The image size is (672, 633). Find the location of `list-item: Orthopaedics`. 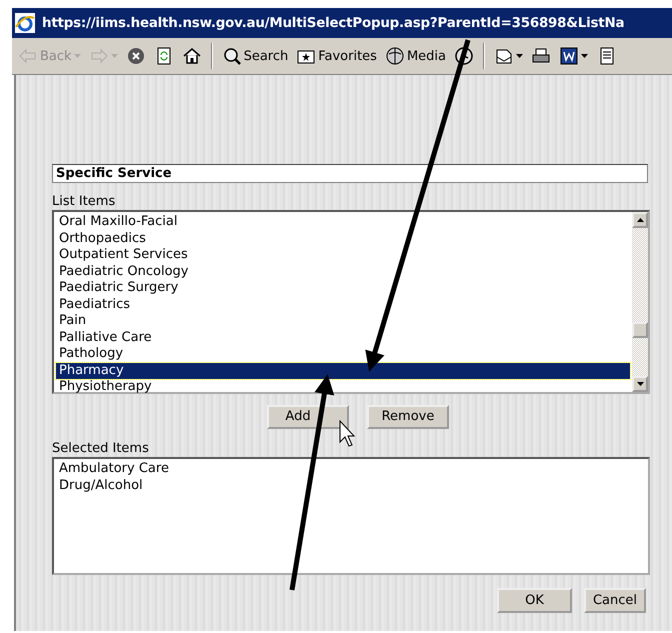

list-item: Orthopaedics is located at coordinates (343, 238).